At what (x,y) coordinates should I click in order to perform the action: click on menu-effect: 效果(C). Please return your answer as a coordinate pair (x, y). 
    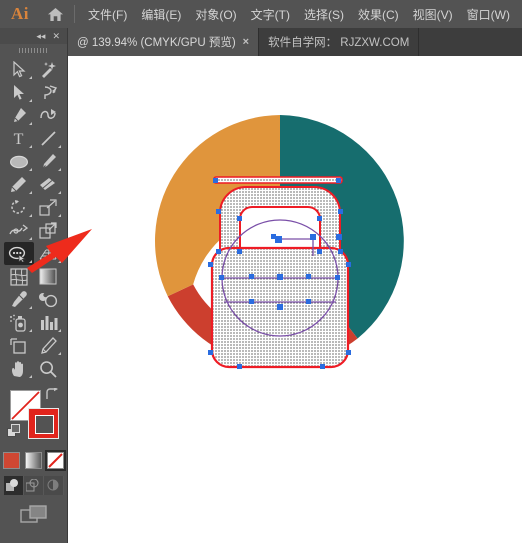
    Looking at the image, I should click on (378, 14).